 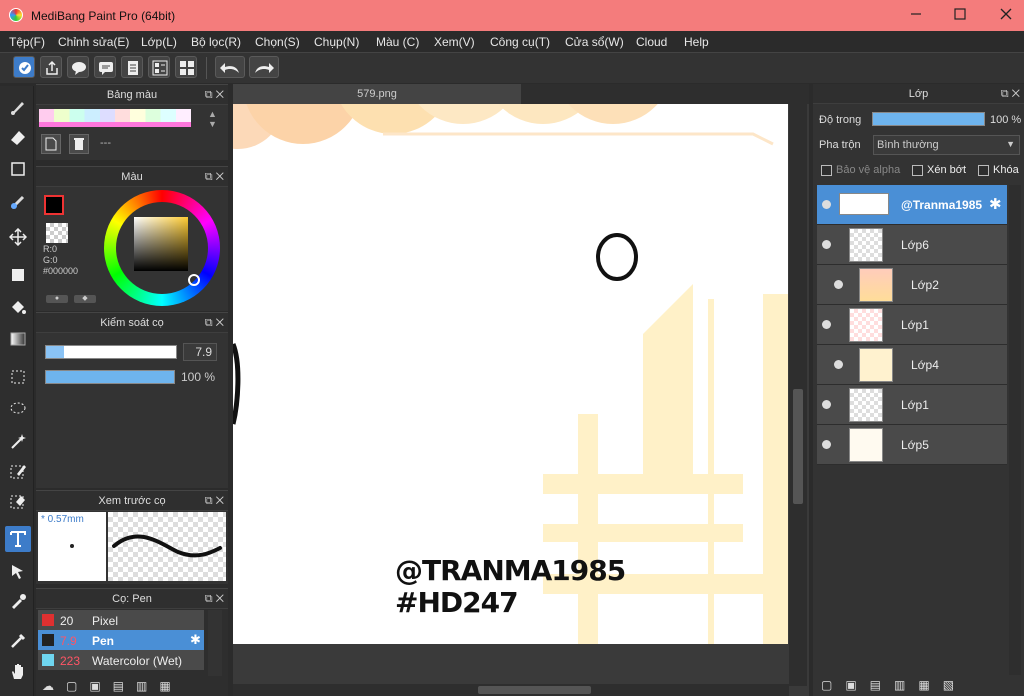 What do you see at coordinates (928, 119) in the screenshot?
I see `layer-opacity-slider` at bounding box center [928, 119].